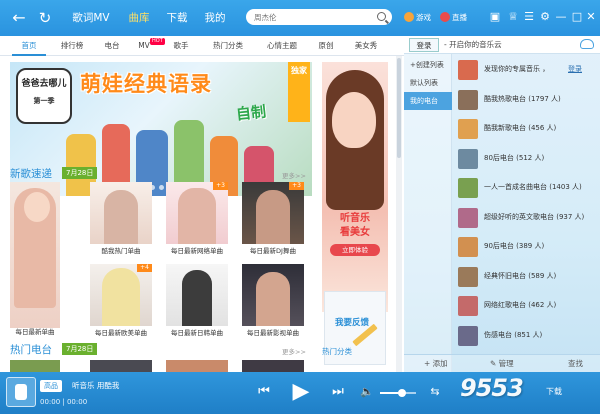 The height and width of the screenshot is (414, 600). Describe the element at coordinates (529, 17) in the screenshot. I see `menu-icon: ☰` at that location.